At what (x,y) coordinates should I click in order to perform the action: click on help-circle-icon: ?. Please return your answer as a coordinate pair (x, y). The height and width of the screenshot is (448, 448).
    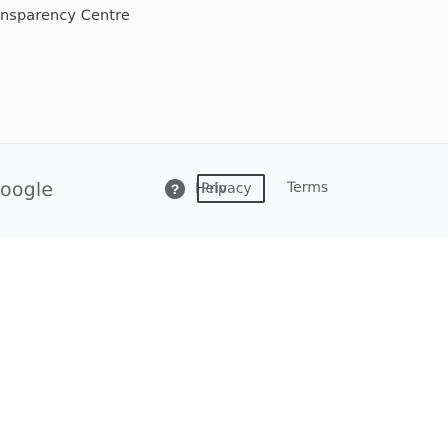
    Looking at the image, I should click on (175, 189).